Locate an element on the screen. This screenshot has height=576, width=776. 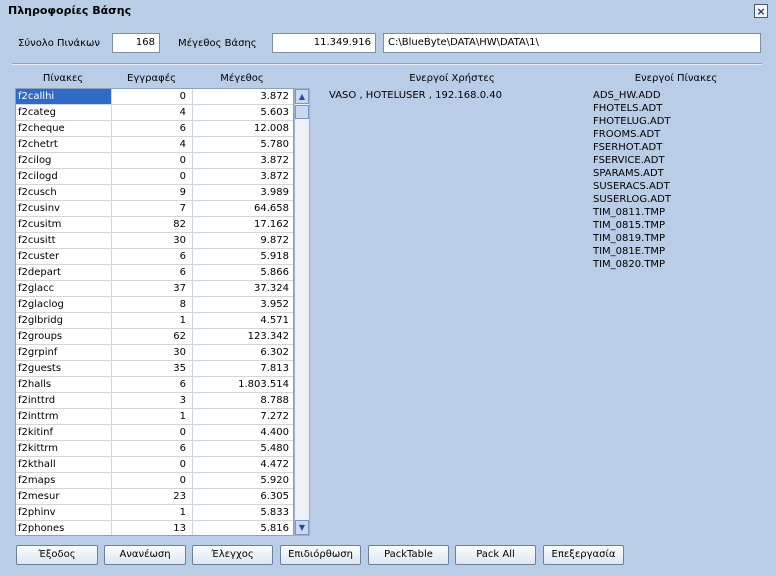
table-row: f2cilogd 0 3.872 is located at coordinates (154, 177).